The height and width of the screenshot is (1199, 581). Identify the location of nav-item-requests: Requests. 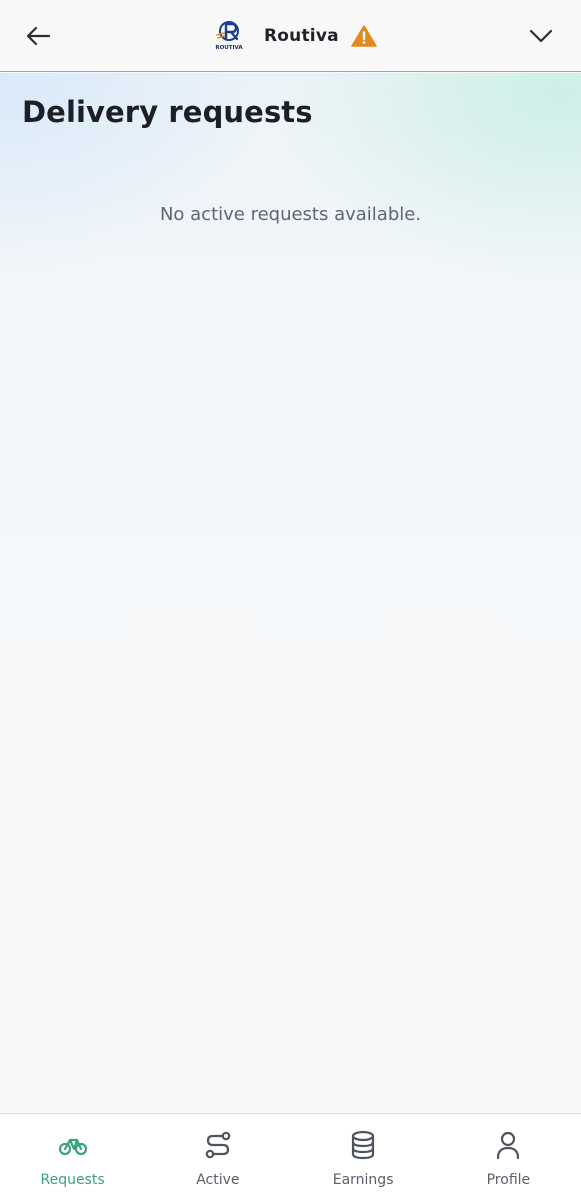
(72, 1156).